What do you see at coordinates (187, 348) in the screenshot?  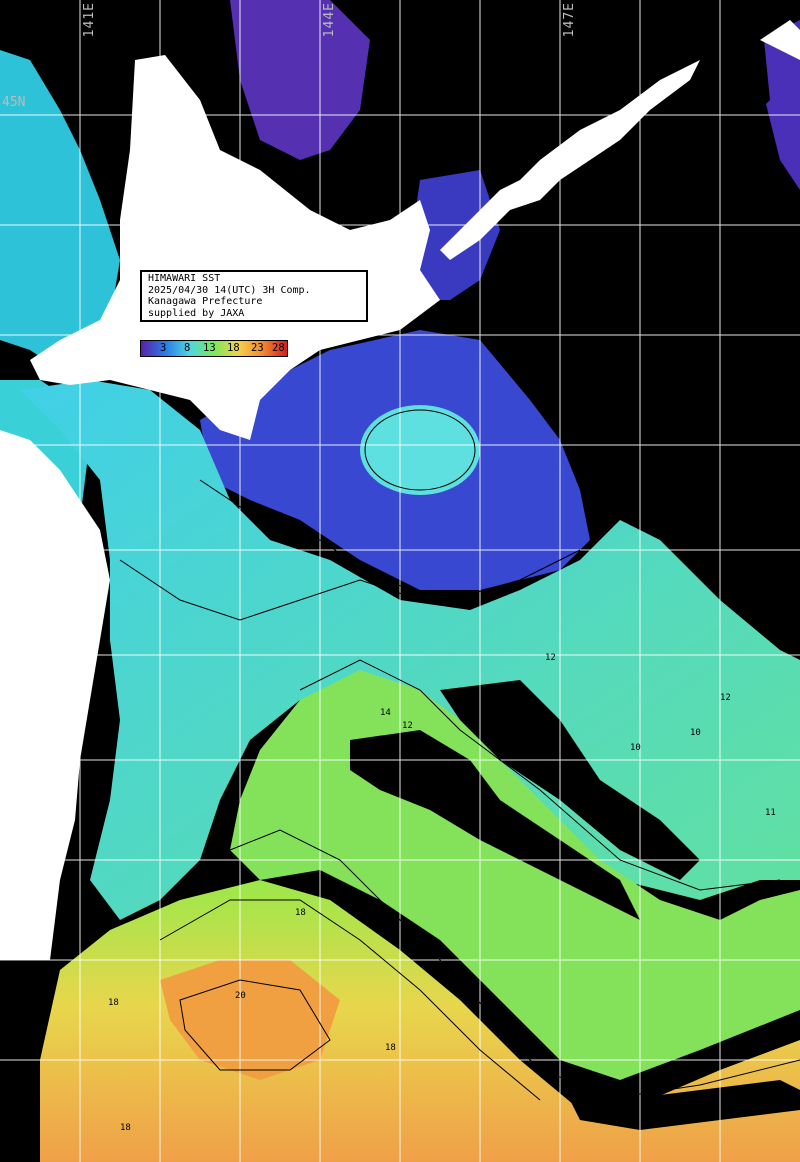 I see `colorbar-tick: 8` at bounding box center [187, 348].